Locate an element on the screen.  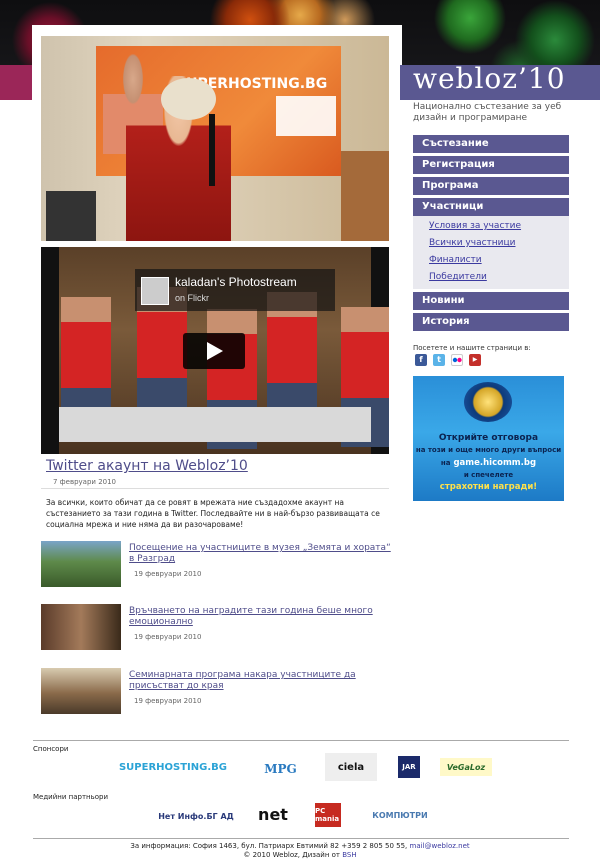
ad-line-3: на game.hicomm.bg is located at coordinates (488, 463).